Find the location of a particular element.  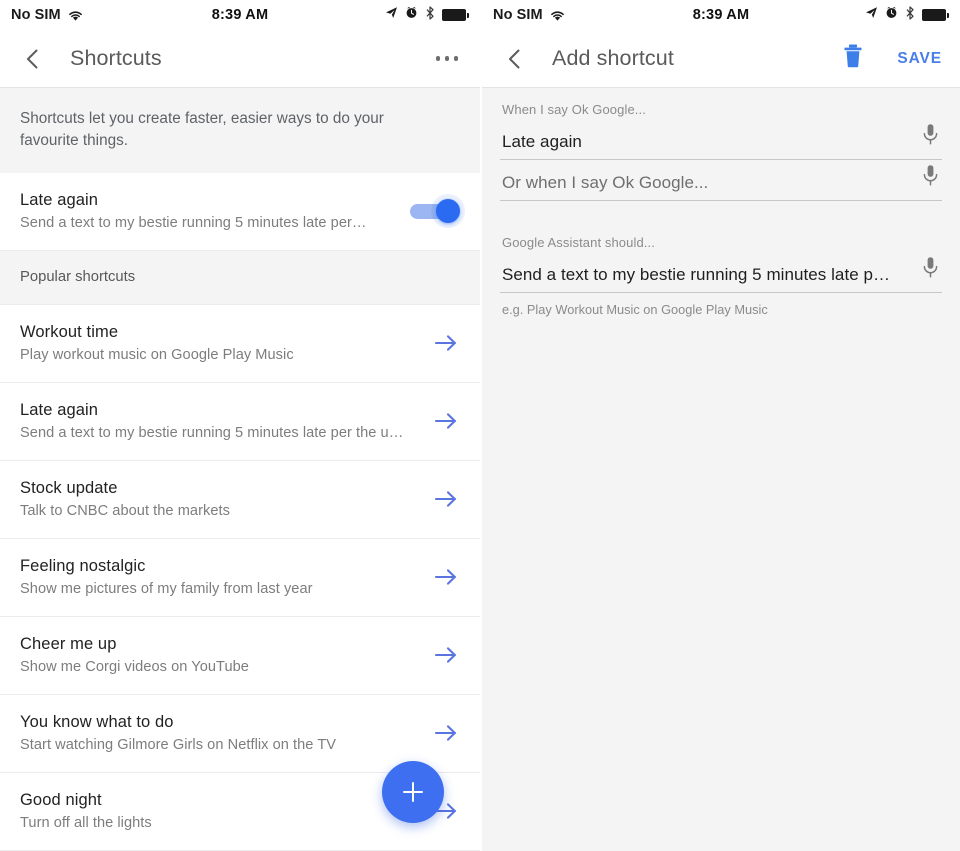

shortcut-enabled-toggle is located at coordinates (435, 211).